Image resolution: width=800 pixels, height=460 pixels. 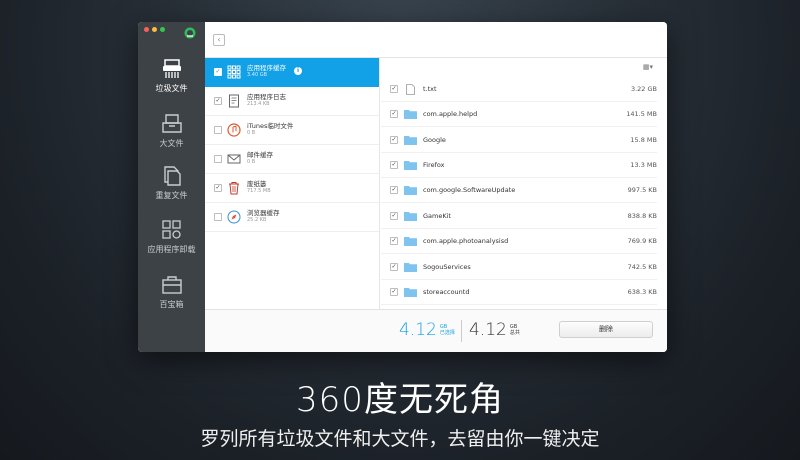 I want to click on category-name: 浏览器缓存, so click(x=263, y=213).